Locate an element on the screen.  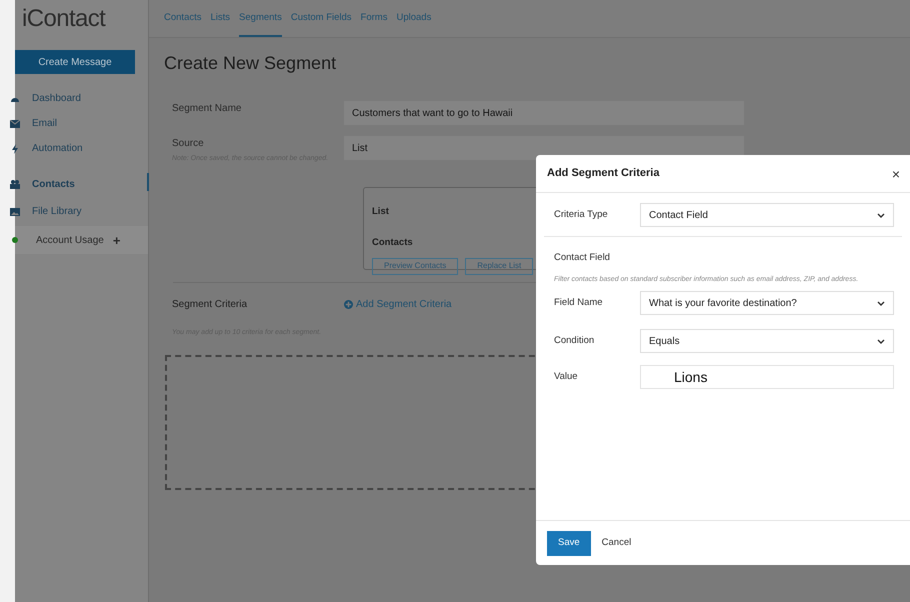
sidebar-item: Contacts is located at coordinates (53, 184).